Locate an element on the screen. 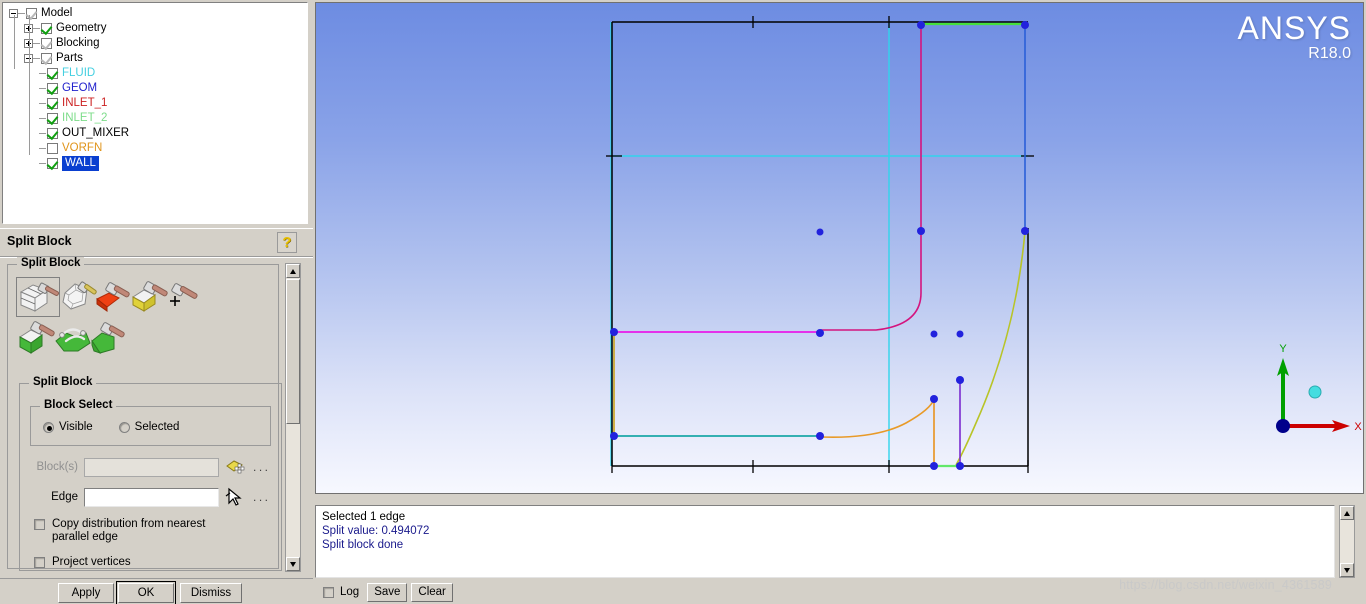  tree-item-wall: WALL is located at coordinates (155, 163).